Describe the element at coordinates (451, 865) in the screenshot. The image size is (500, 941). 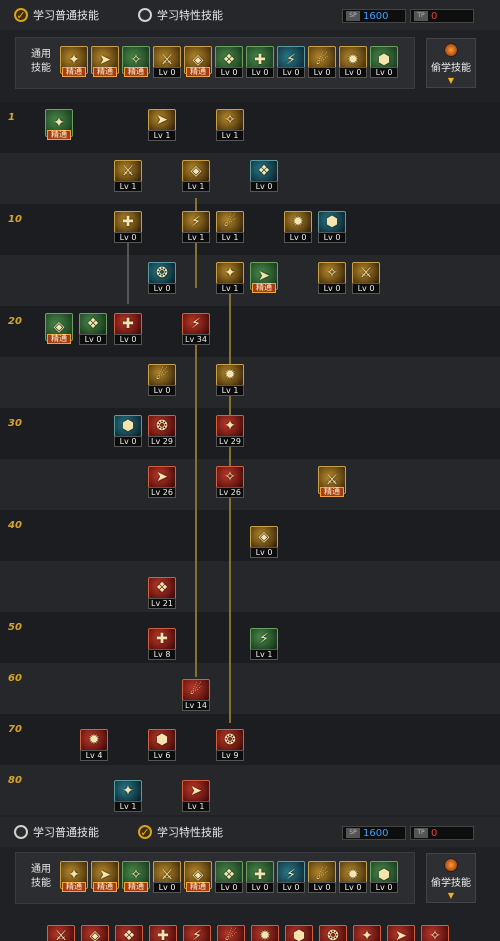
I see `steal-orb-icon` at that location.